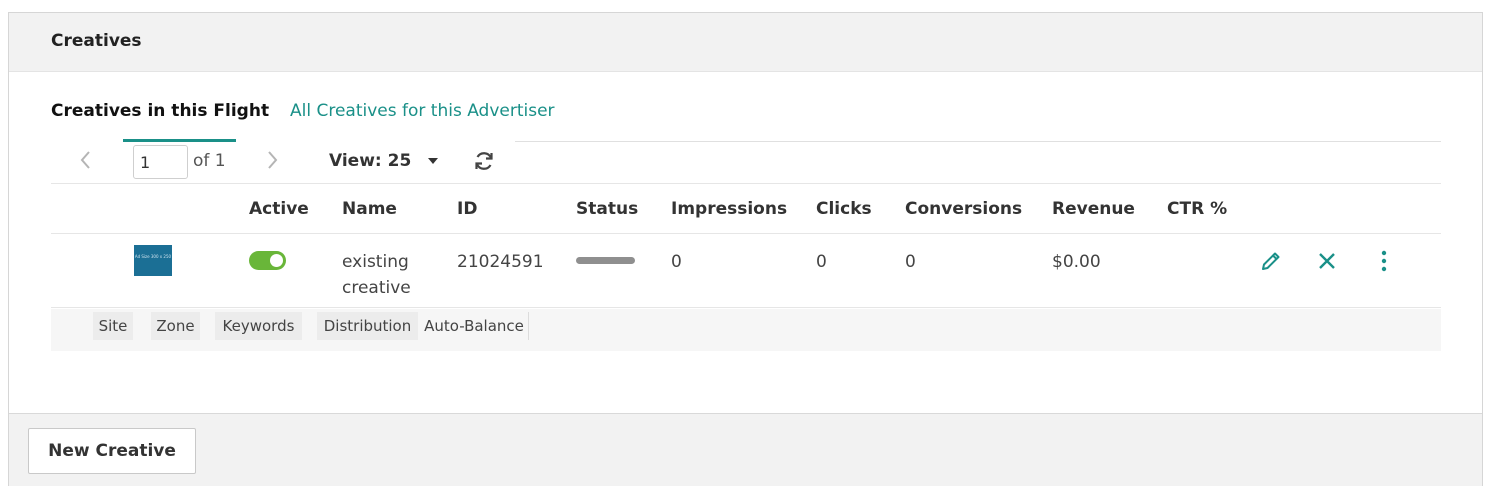  I want to click on next-page-button, so click(273, 160).